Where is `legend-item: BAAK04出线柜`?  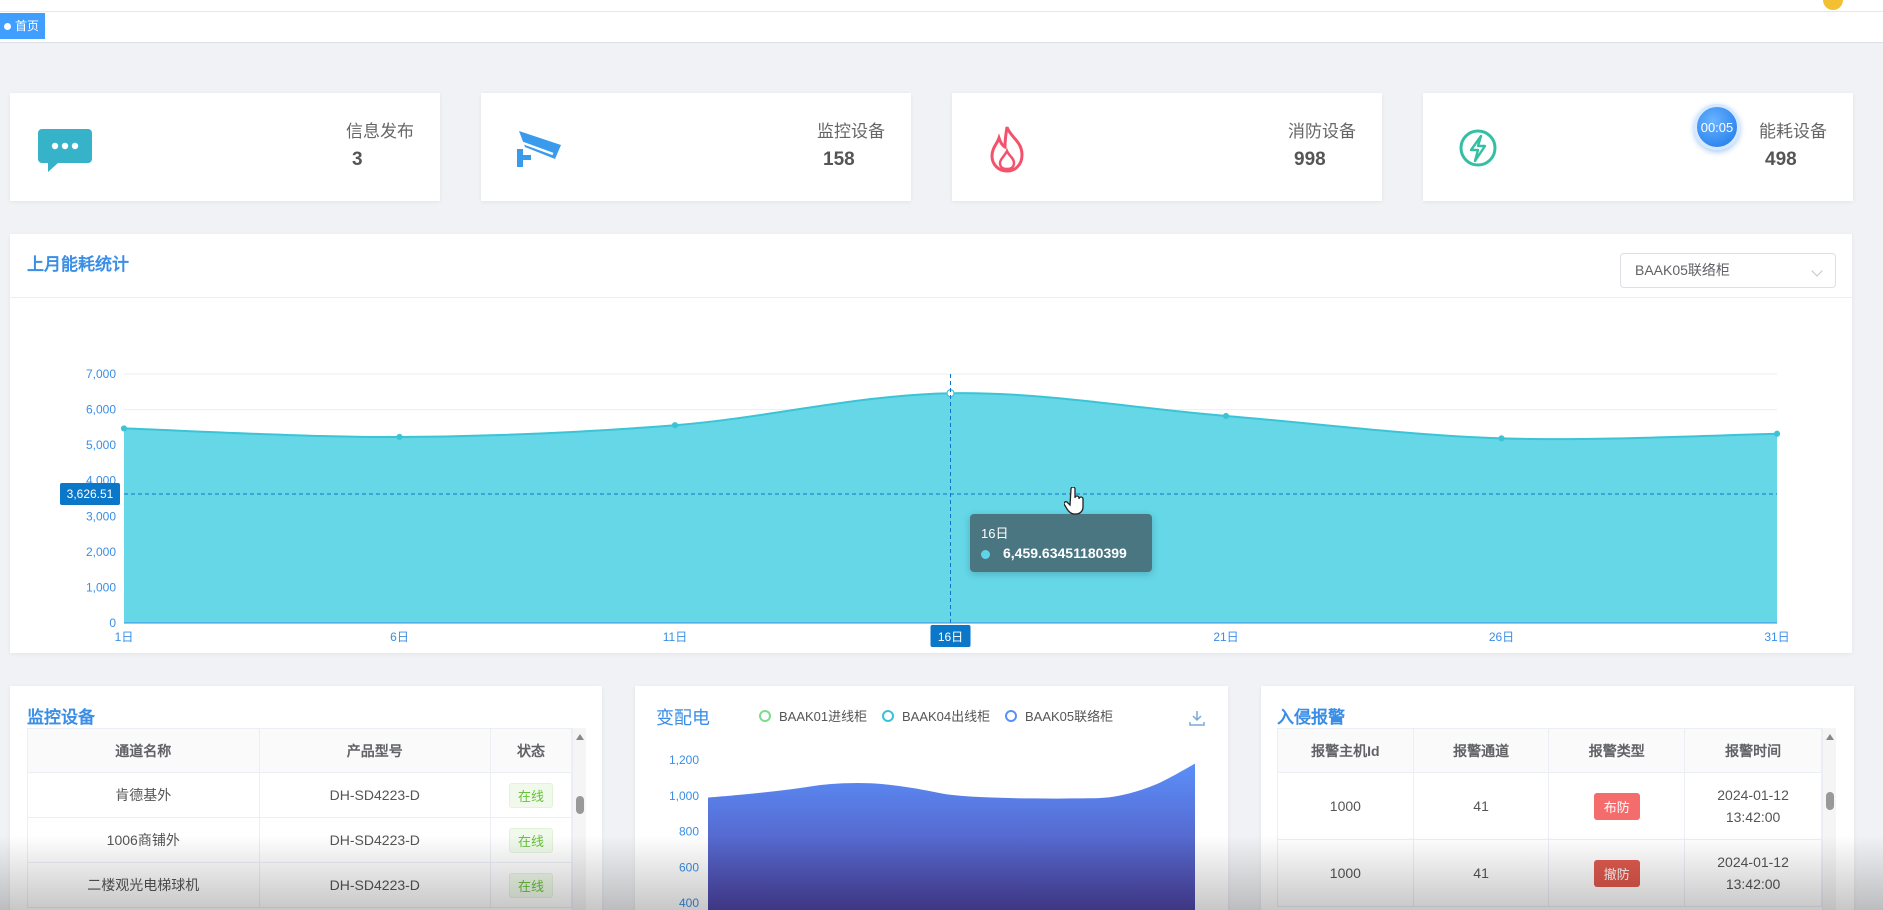
legend-item: BAAK04出线柜 is located at coordinates (936, 715).